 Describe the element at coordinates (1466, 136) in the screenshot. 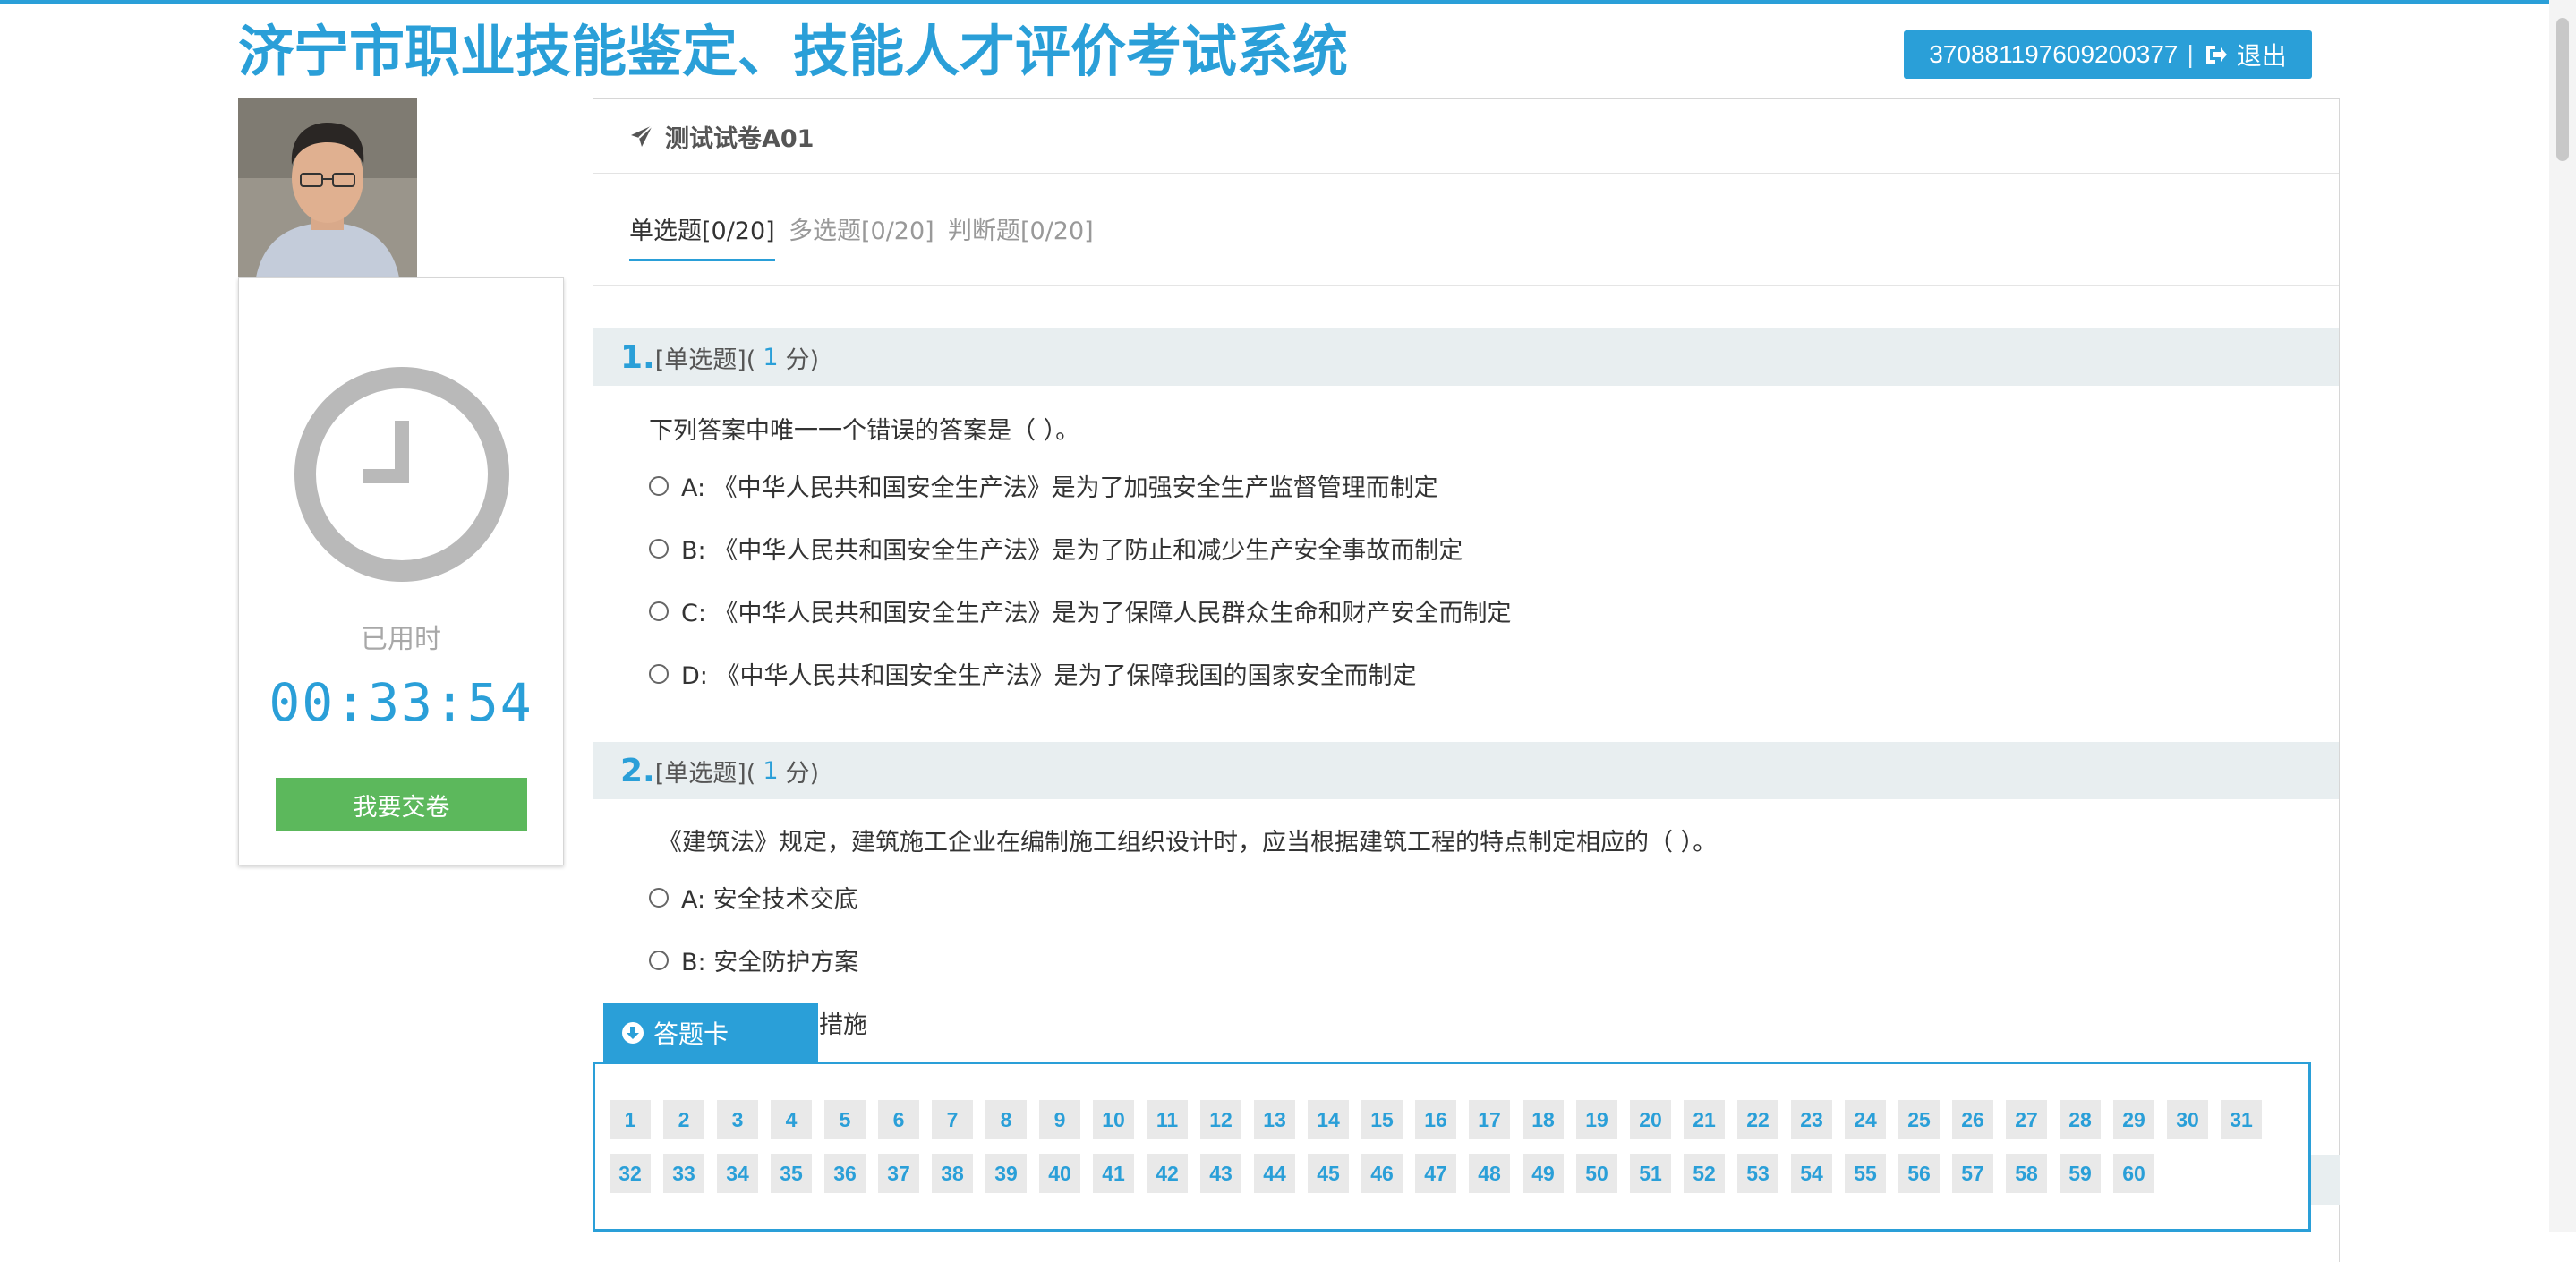

I see `paper-header: 测试试卷A01` at that location.